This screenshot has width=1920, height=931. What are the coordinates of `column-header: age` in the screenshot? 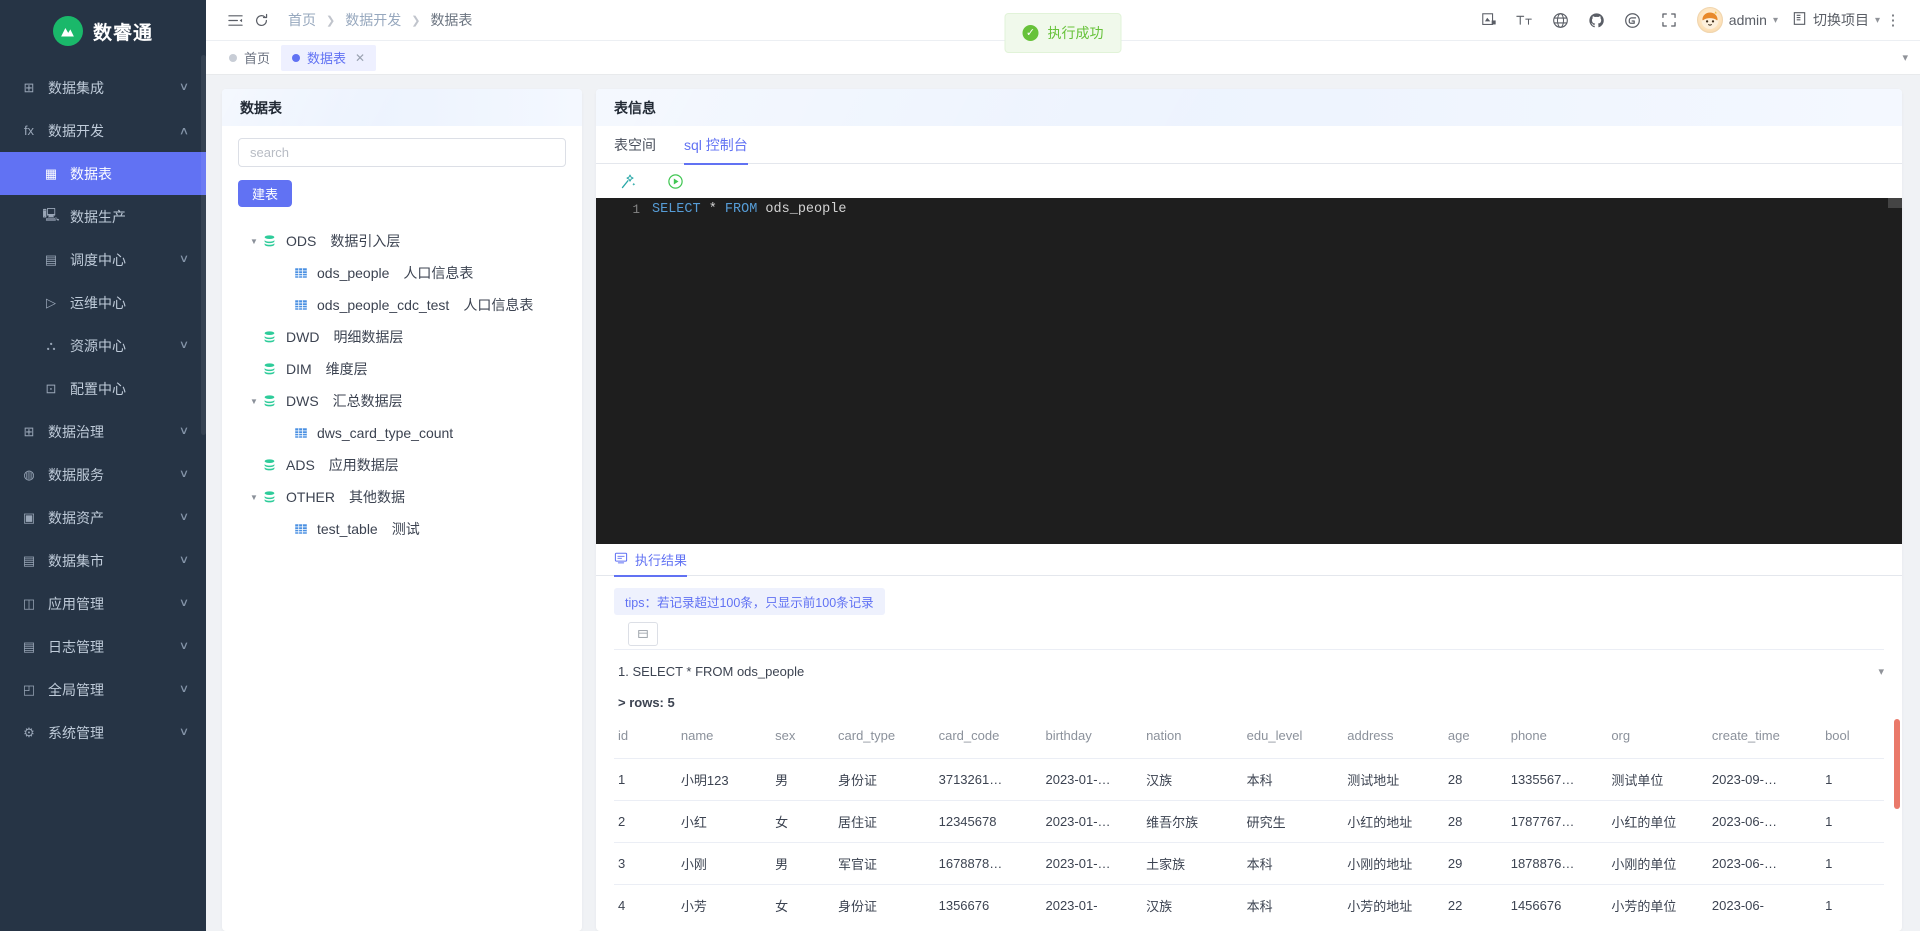 It's located at (1475, 740).